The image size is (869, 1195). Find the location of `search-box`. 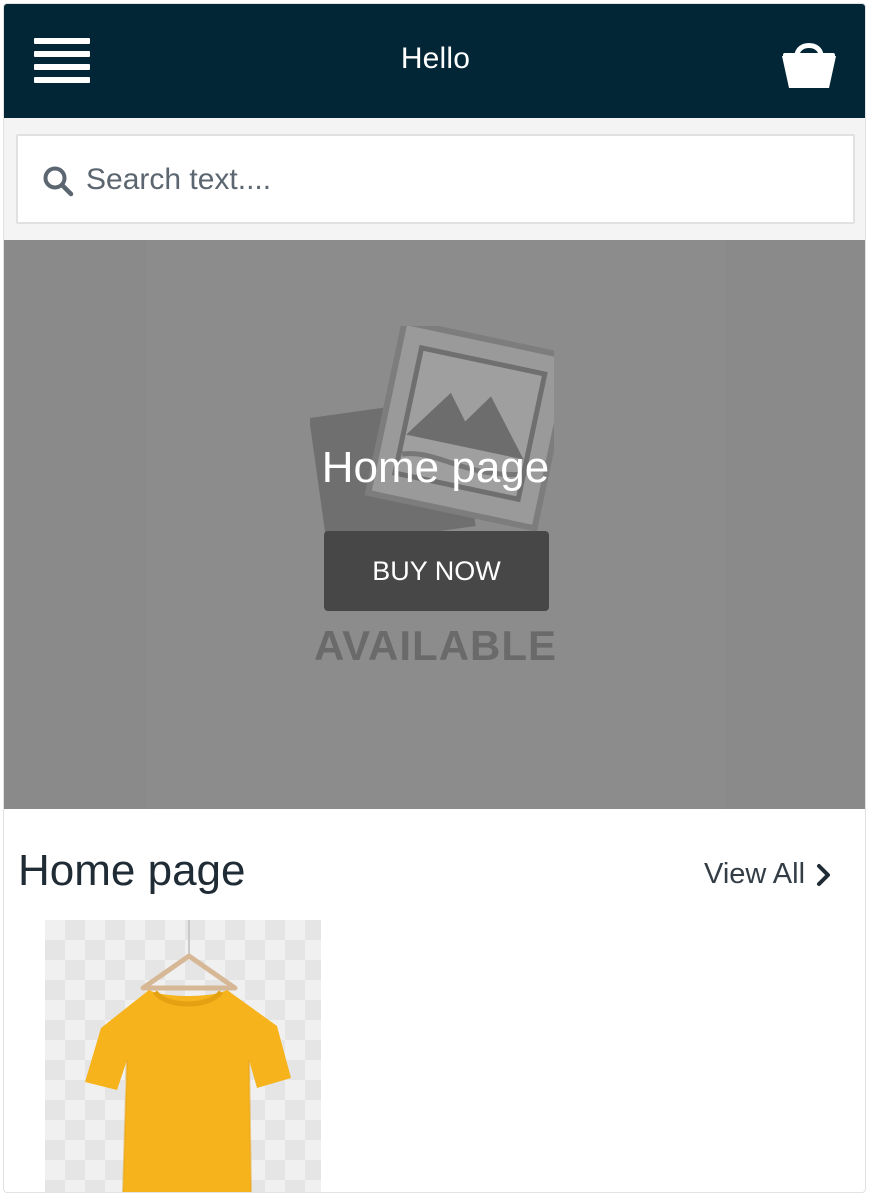

search-box is located at coordinates (435, 179).